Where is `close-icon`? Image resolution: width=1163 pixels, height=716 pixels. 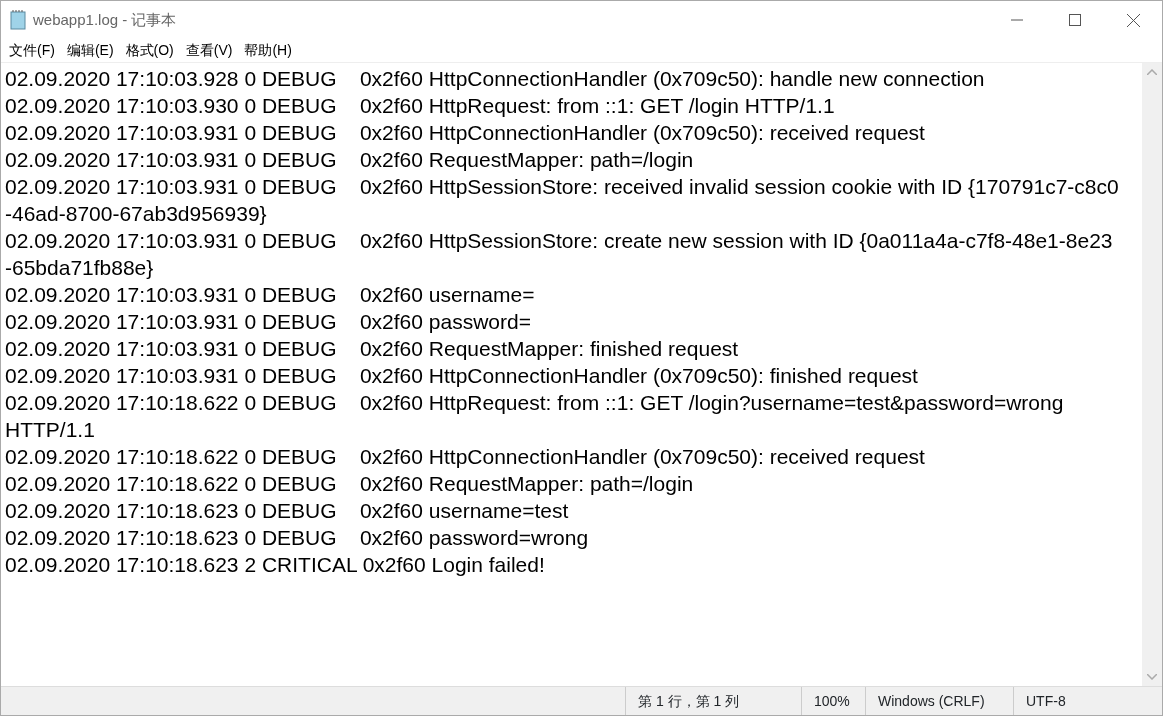 close-icon is located at coordinates (1133, 20).